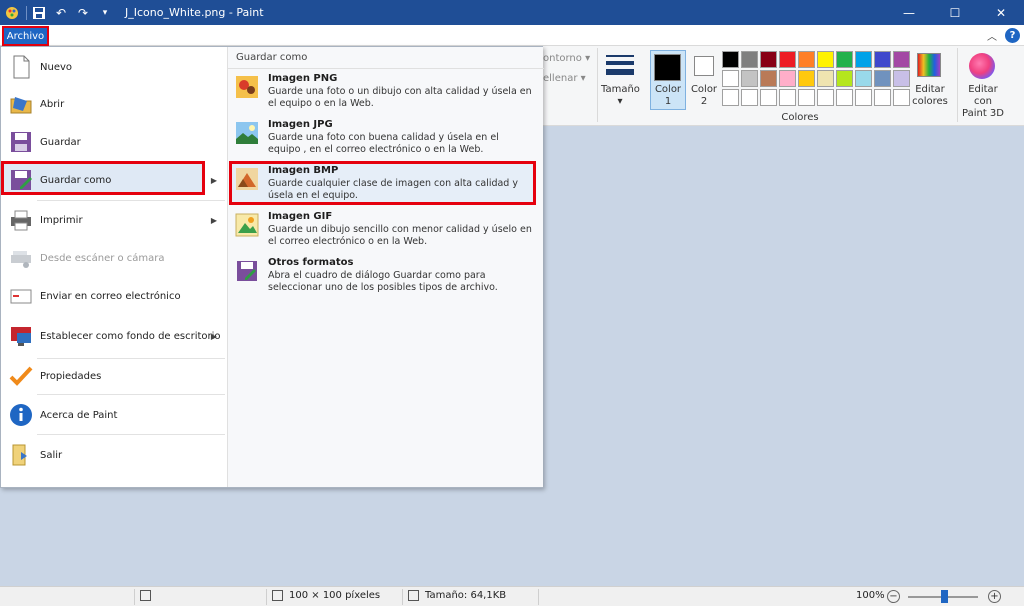 This screenshot has width=1024, height=606. Describe the element at coordinates (386, 58) in the screenshot. I see `submenu-header: Guardar como` at that location.